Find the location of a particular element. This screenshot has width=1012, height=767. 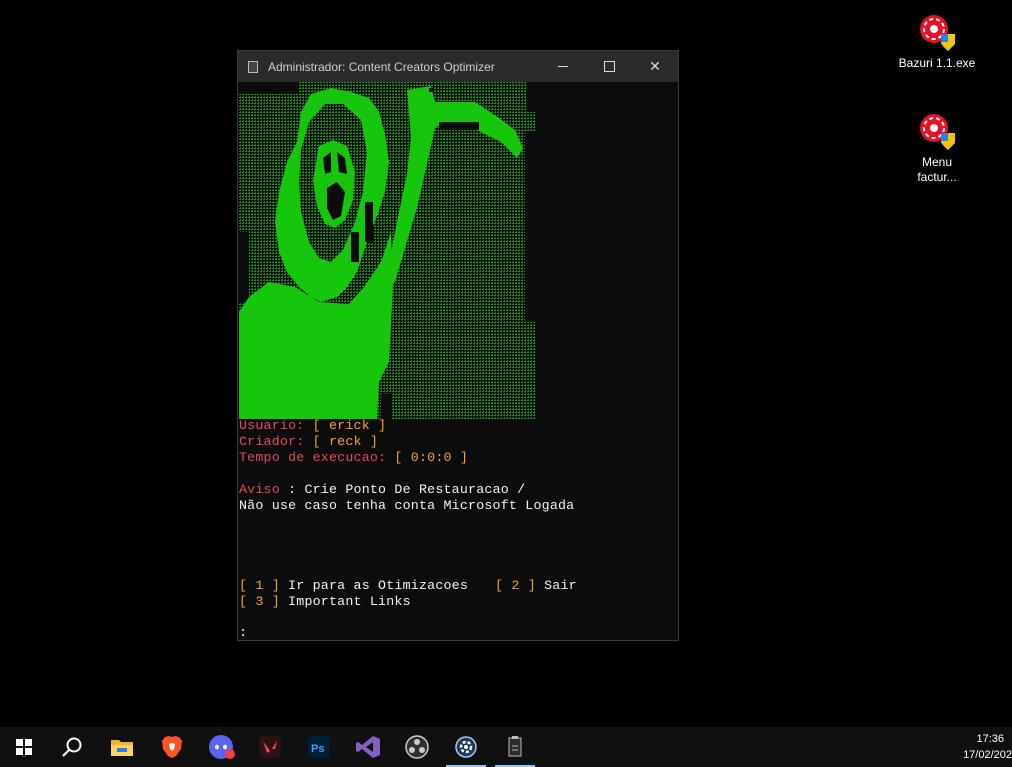

aviso-text: : Crie Ponto De Restauracao / is located at coordinates (402, 489).